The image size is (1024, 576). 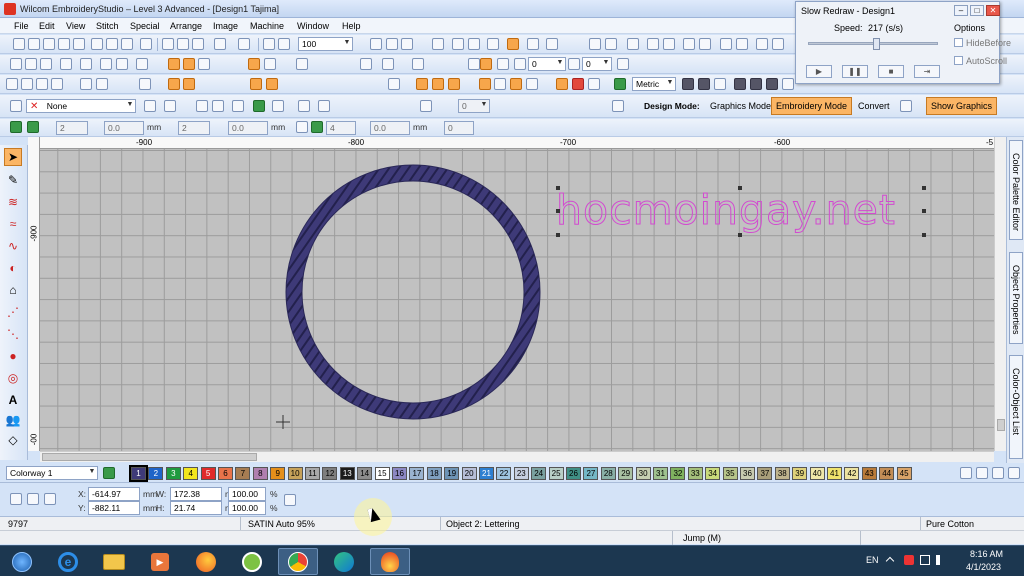 What do you see at coordinates (376, 44) in the screenshot?
I see `zoom-box-icon` at bounding box center [376, 44].